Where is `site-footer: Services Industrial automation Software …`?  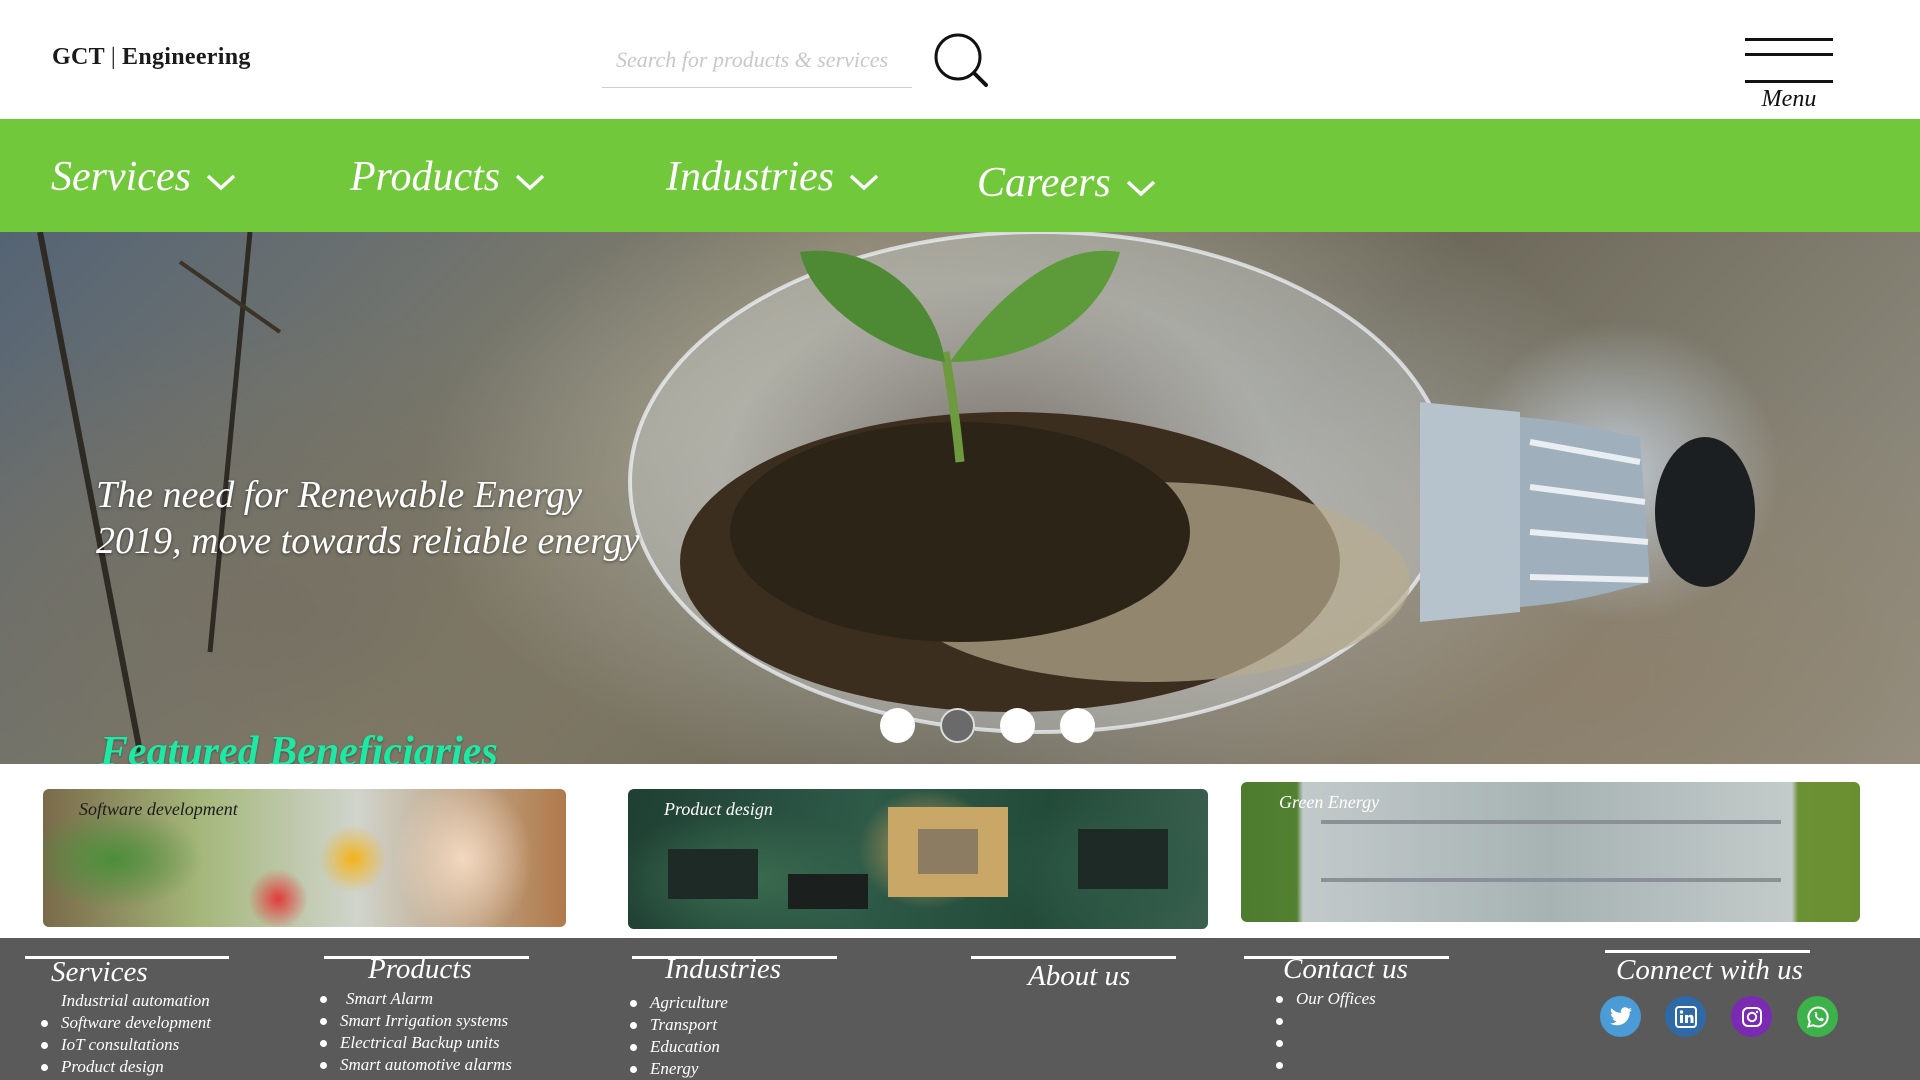
site-footer: Services Industrial automation Software … is located at coordinates (960, 1009).